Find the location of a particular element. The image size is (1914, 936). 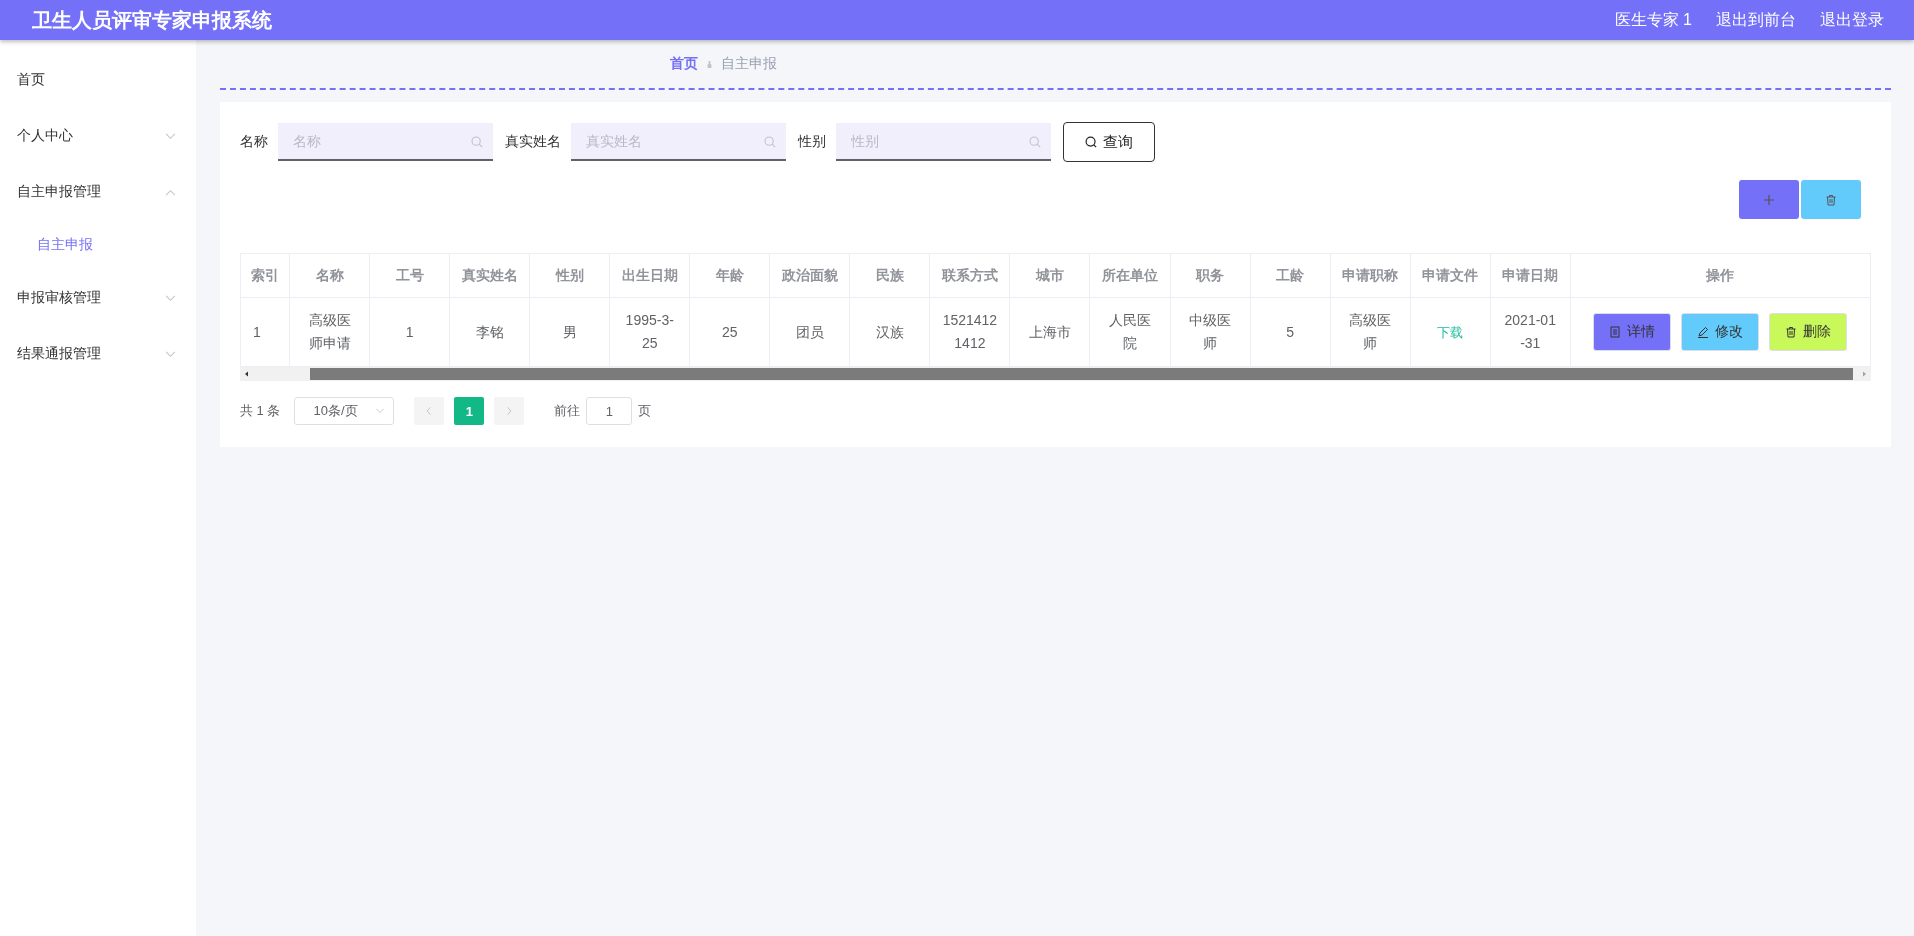

column-header: 城市 is located at coordinates (1049, 275).